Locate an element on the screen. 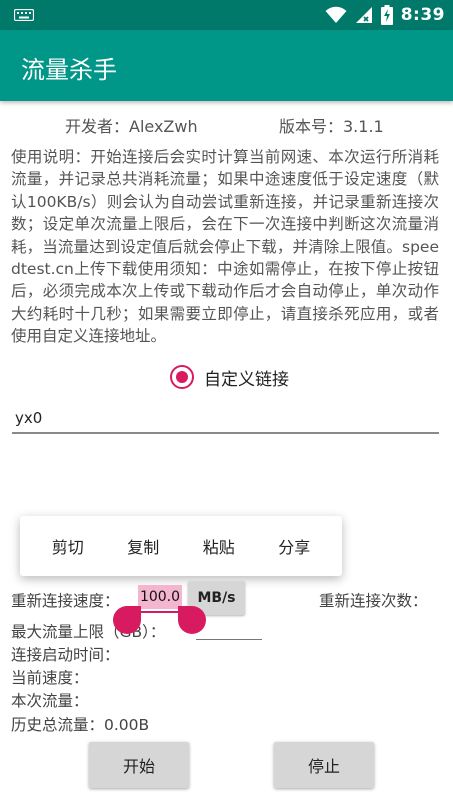 This screenshot has width=453, height=805. start-time-label: 连接启动时间： is located at coordinates (65, 655).